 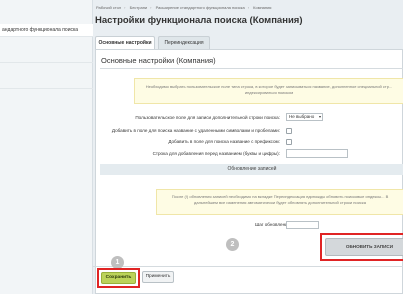 What do you see at coordinates (251, 169) in the screenshot?
I see `update-section-heading: Обновление записей` at bounding box center [251, 169].